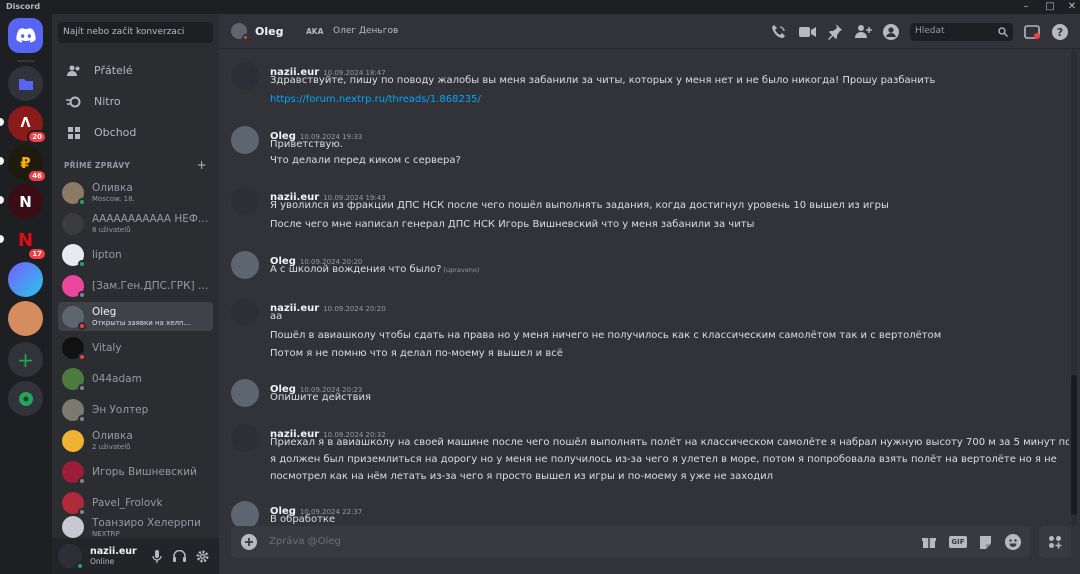 The height and width of the screenshot is (574, 1080). What do you see at coordinates (2, 200) in the screenshot?
I see `unread-indicator` at bounding box center [2, 200].